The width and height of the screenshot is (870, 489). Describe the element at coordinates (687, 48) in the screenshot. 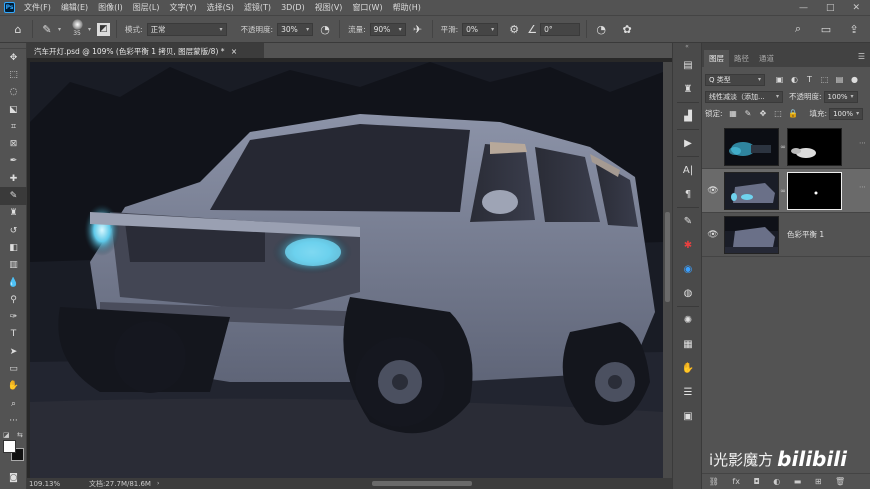

I see `collapse-icon: «` at that location.